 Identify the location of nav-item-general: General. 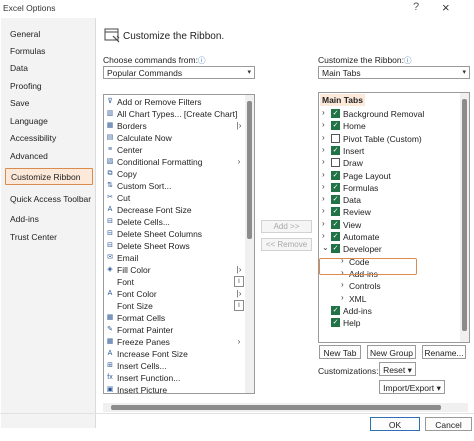
(48, 34).